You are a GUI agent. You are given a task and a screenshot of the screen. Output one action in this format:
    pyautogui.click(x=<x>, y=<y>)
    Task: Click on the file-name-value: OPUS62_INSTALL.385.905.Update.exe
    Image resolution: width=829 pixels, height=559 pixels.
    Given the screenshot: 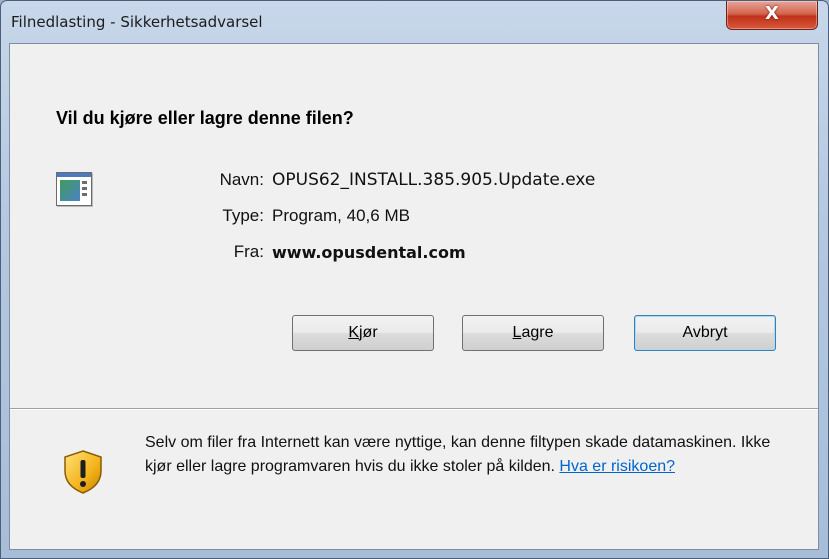 What is the action you would take?
    pyautogui.click(x=434, y=180)
    